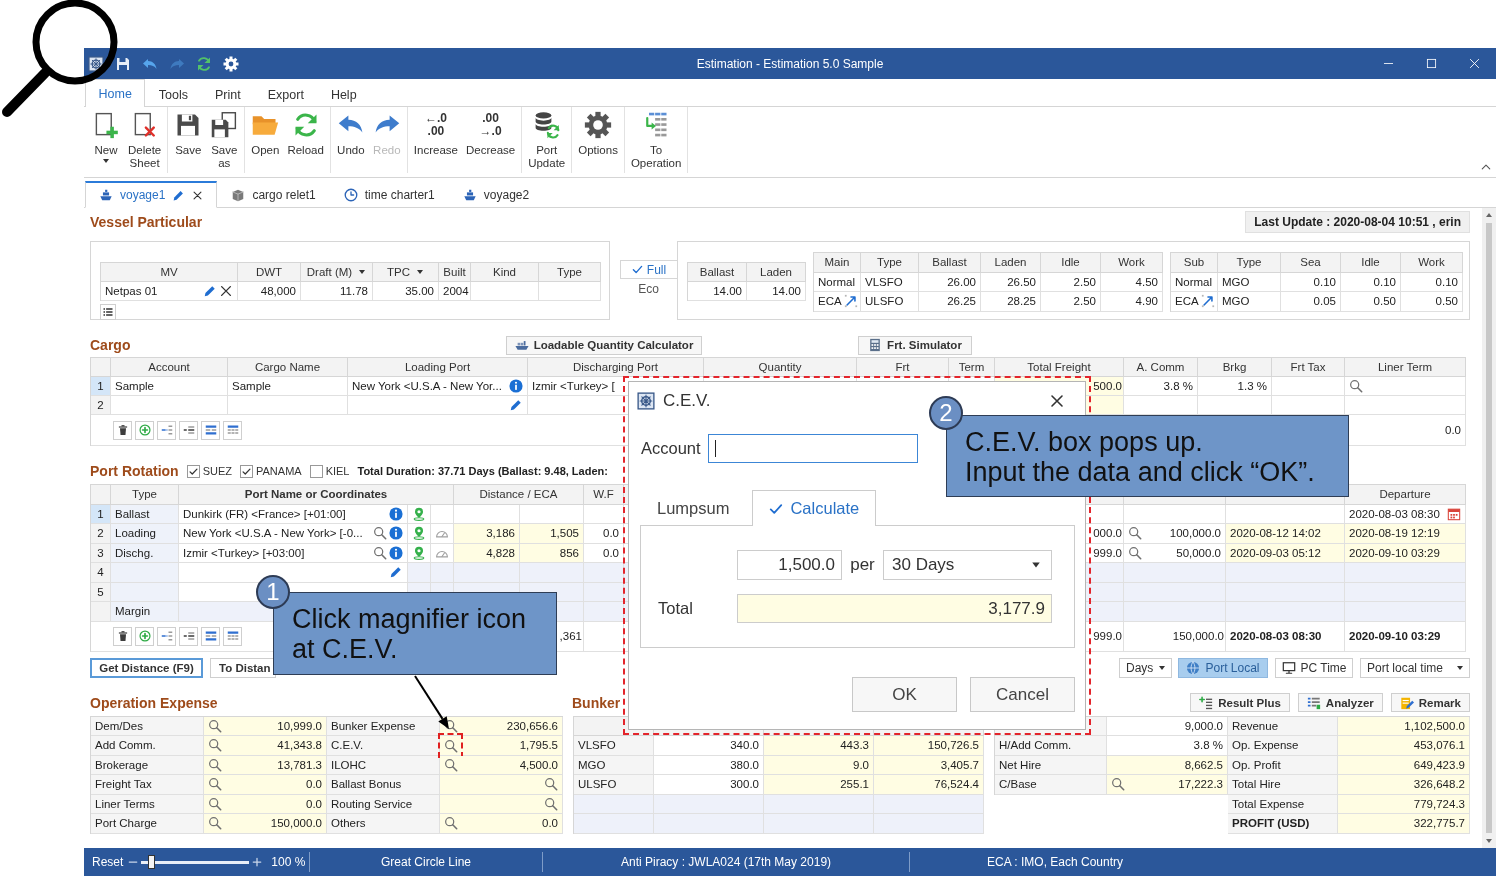  Describe the element at coordinates (547, 142) in the screenshot. I see `ribbon-button: Port Update` at that location.